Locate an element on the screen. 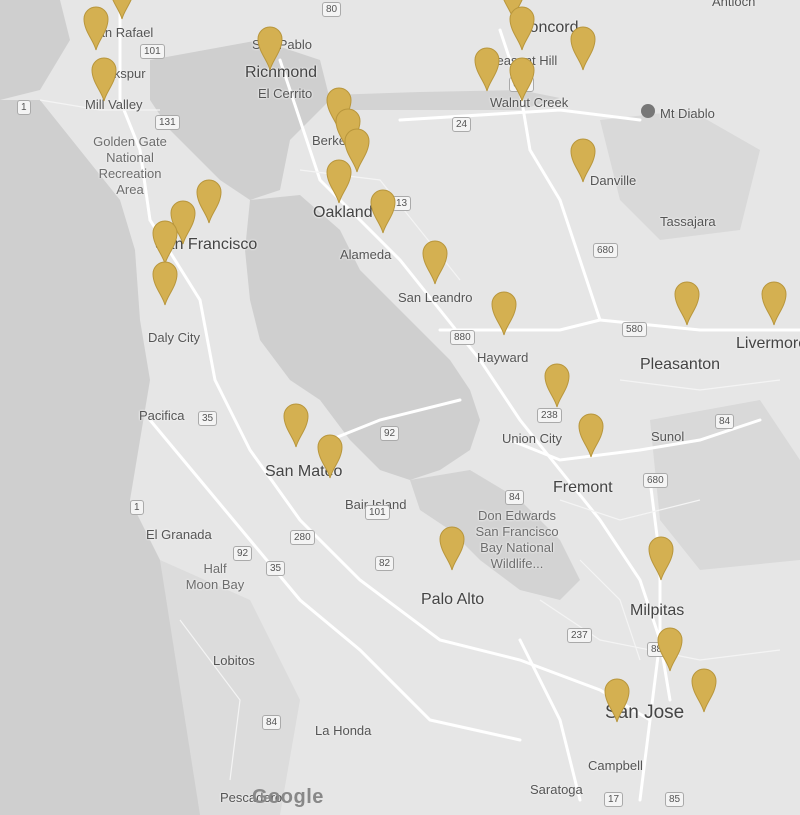  label-milpitas: Milpitas is located at coordinates (657, 610).